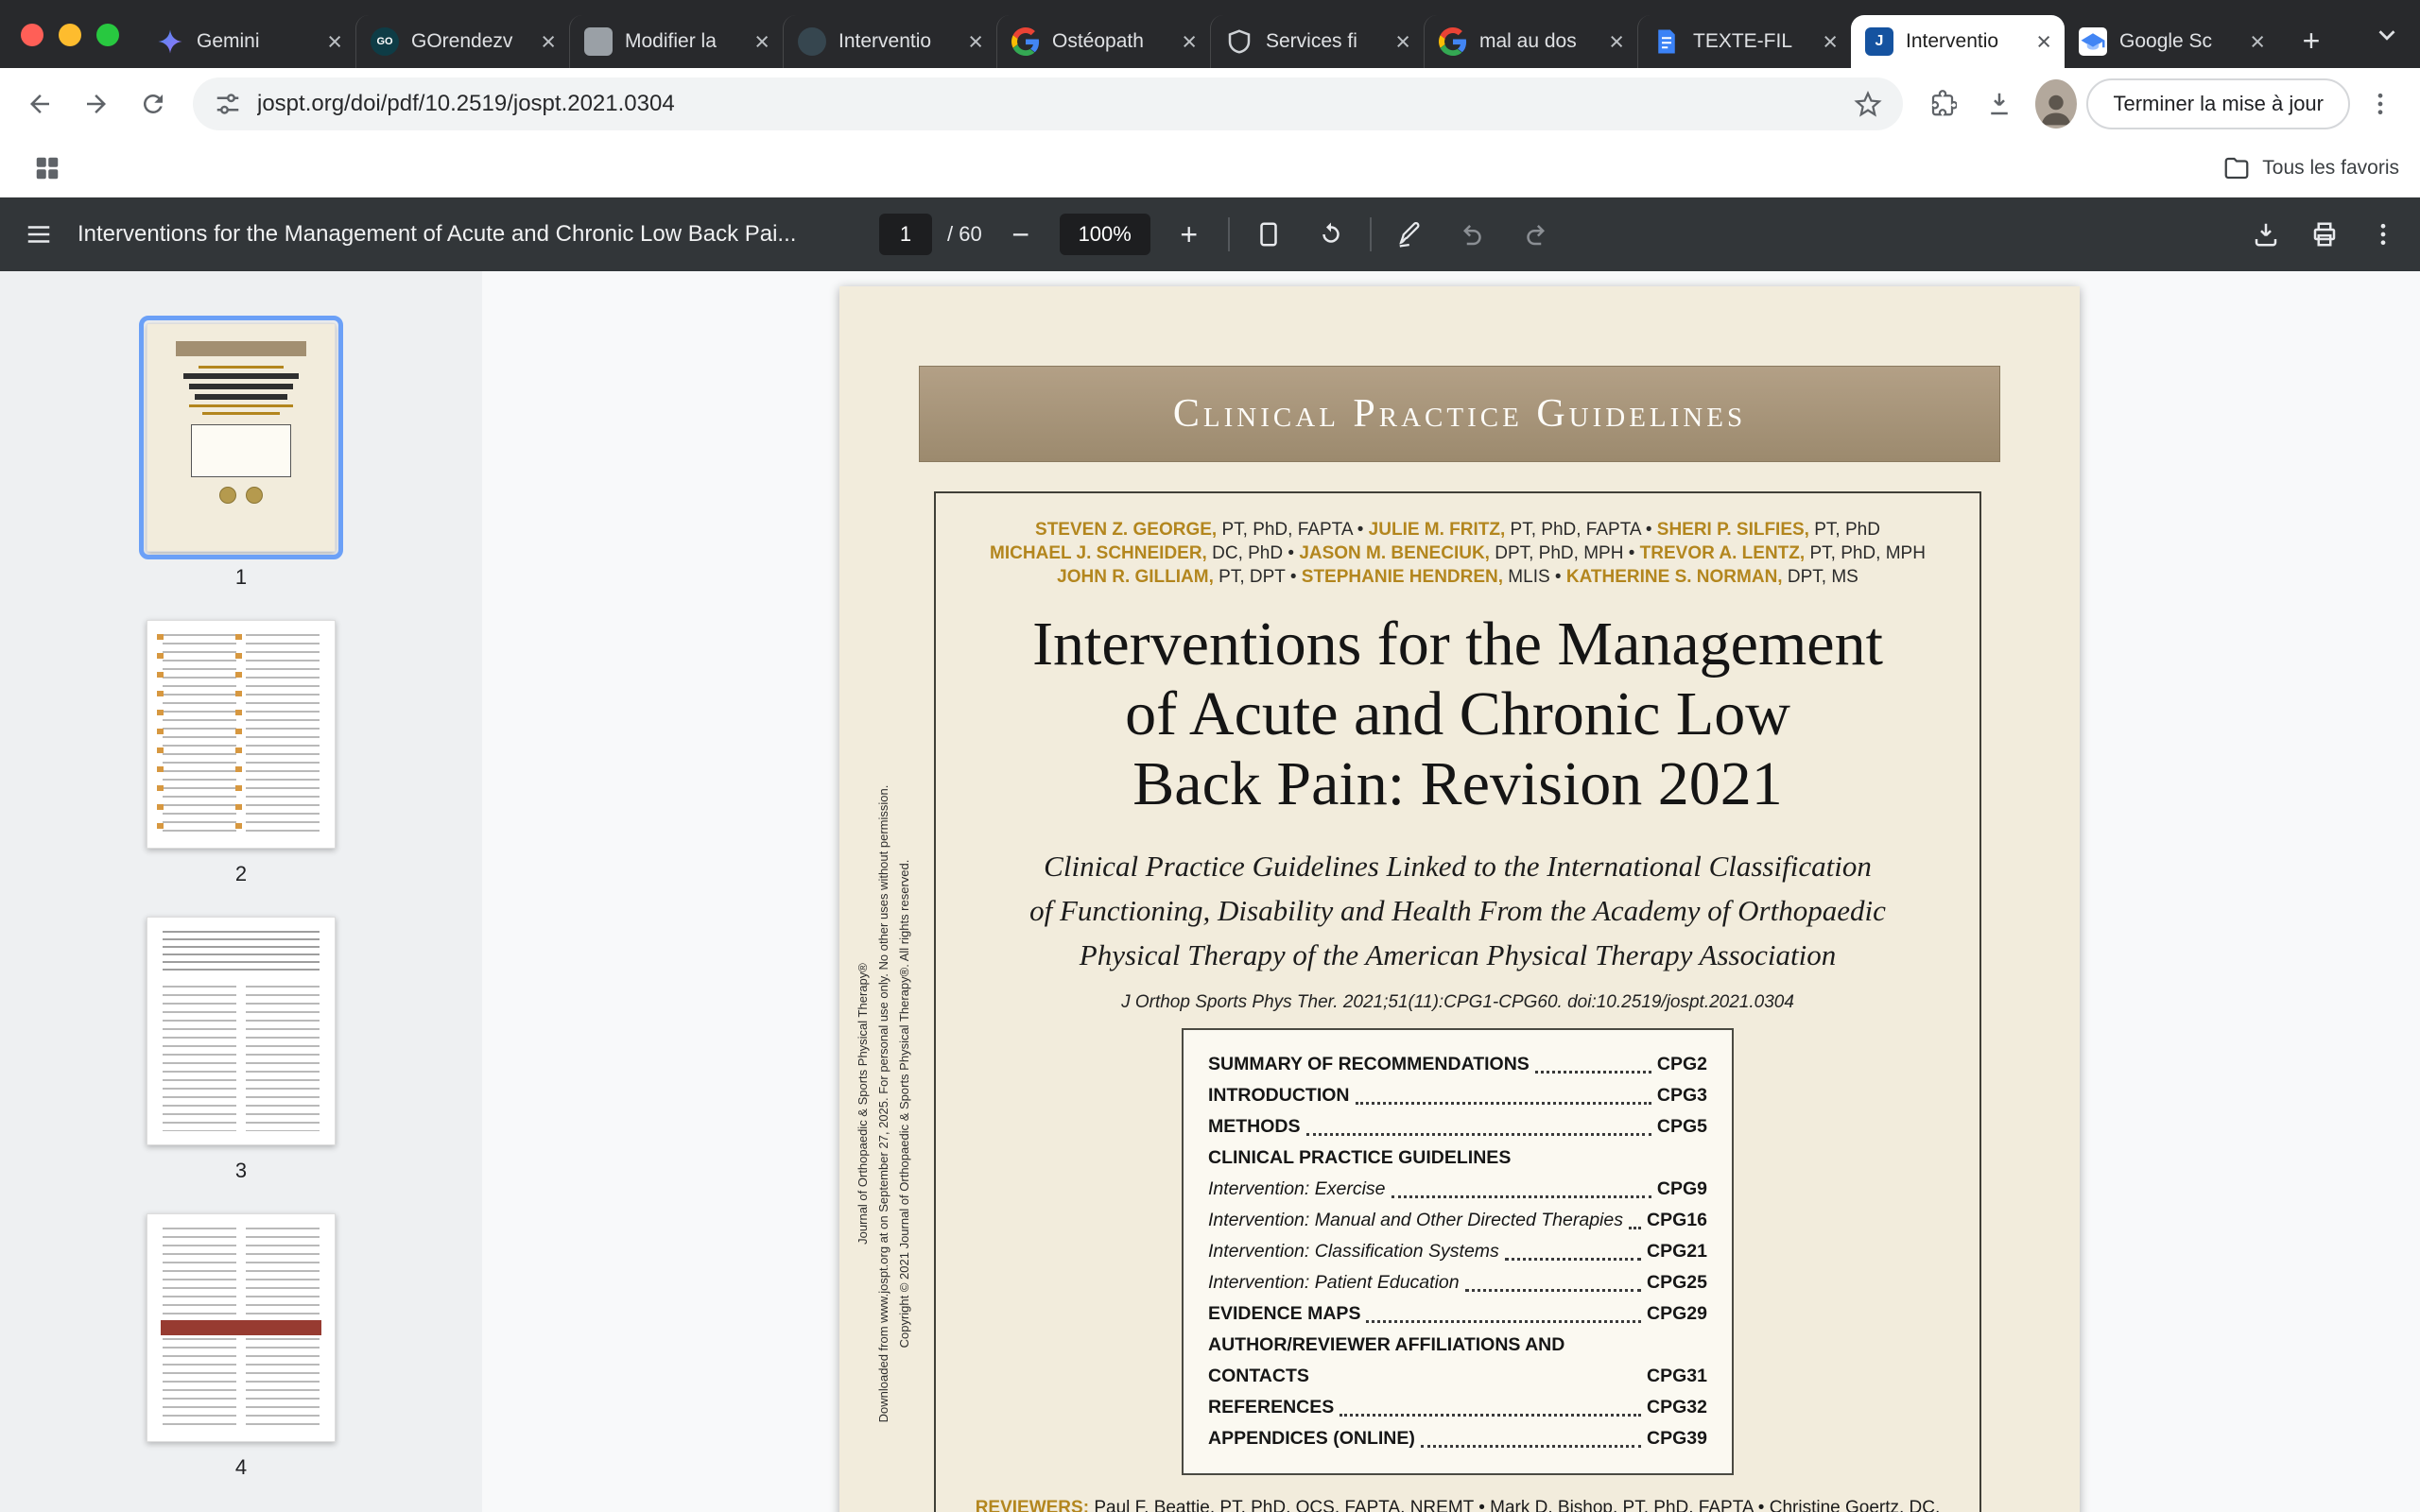 The image size is (2420, 1512). Describe the element at coordinates (1868, 104) in the screenshot. I see `bookmark-star-icon` at that location.